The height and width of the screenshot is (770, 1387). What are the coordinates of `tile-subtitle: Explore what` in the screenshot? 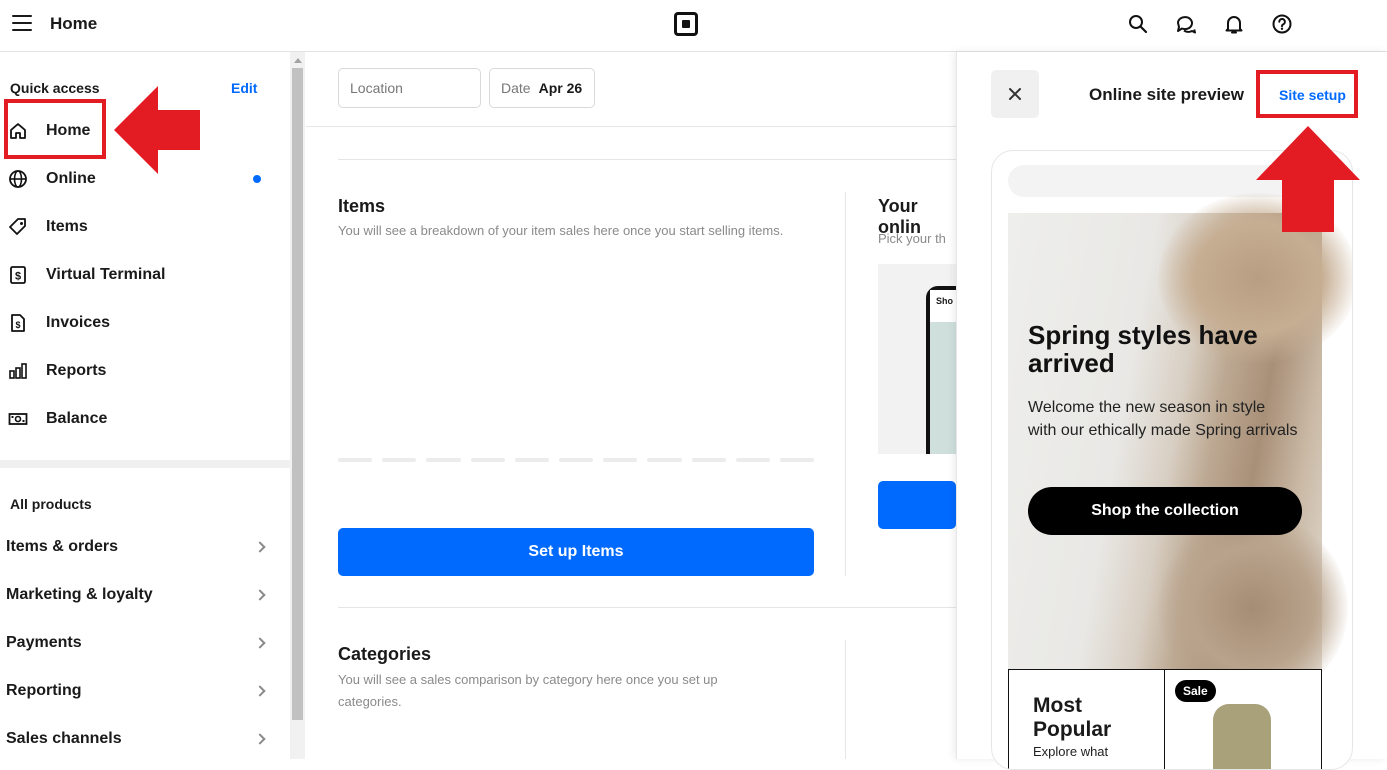 It's located at (1071, 751).